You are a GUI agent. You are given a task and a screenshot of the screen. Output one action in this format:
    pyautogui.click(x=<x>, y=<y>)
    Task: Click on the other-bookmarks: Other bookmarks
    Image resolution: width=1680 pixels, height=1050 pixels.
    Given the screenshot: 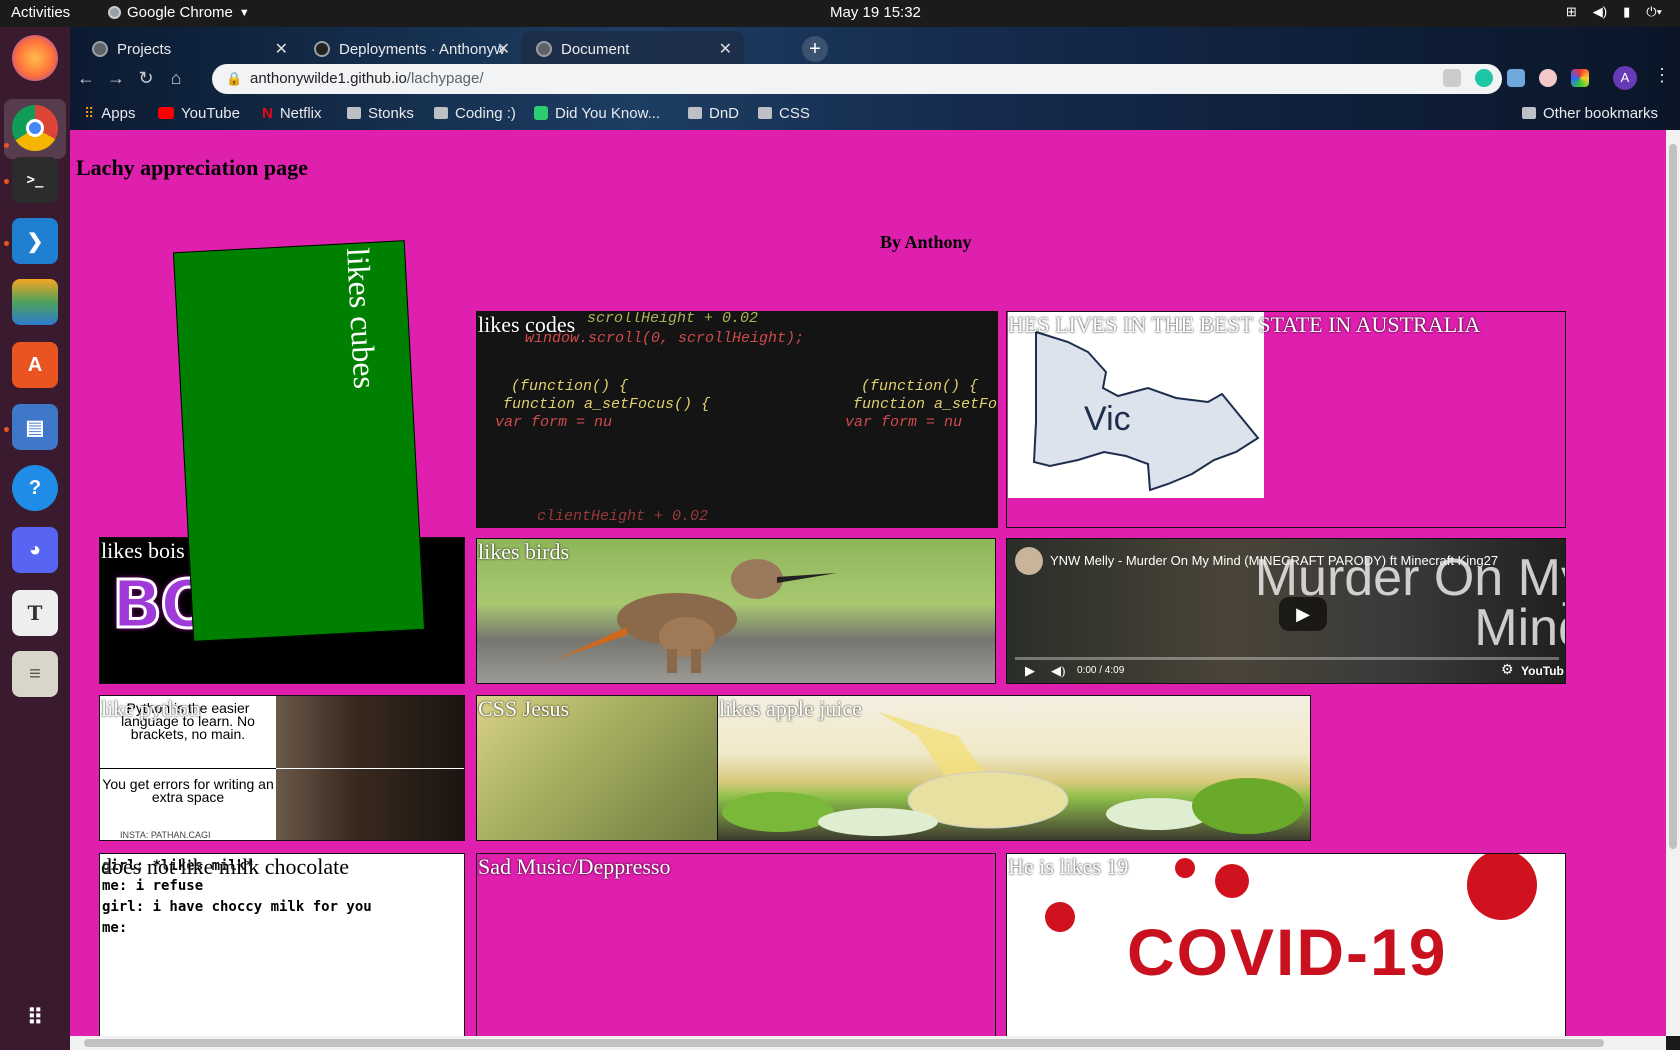 What is the action you would take?
    pyautogui.click(x=1590, y=113)
    